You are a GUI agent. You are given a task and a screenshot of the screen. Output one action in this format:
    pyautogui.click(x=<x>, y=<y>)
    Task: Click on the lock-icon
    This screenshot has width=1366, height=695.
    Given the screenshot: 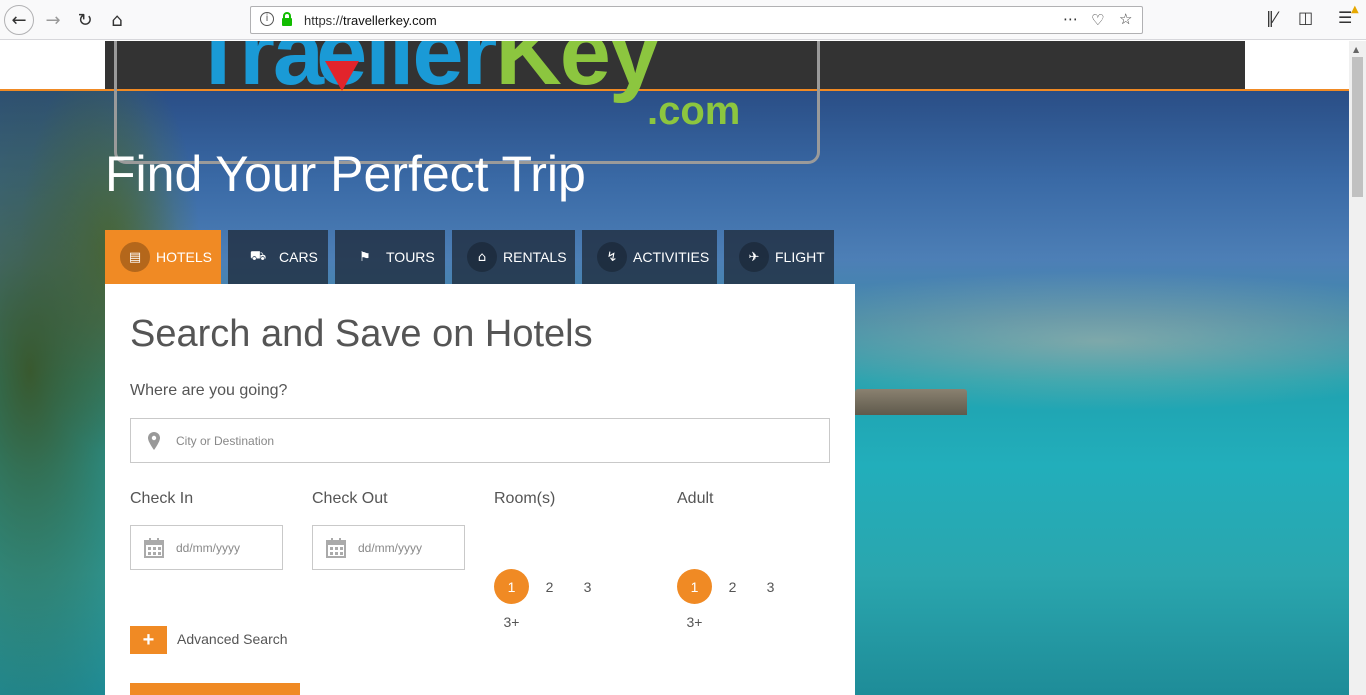 What is the action you would take?
    pyautogui.click(x=287, y=19)
    